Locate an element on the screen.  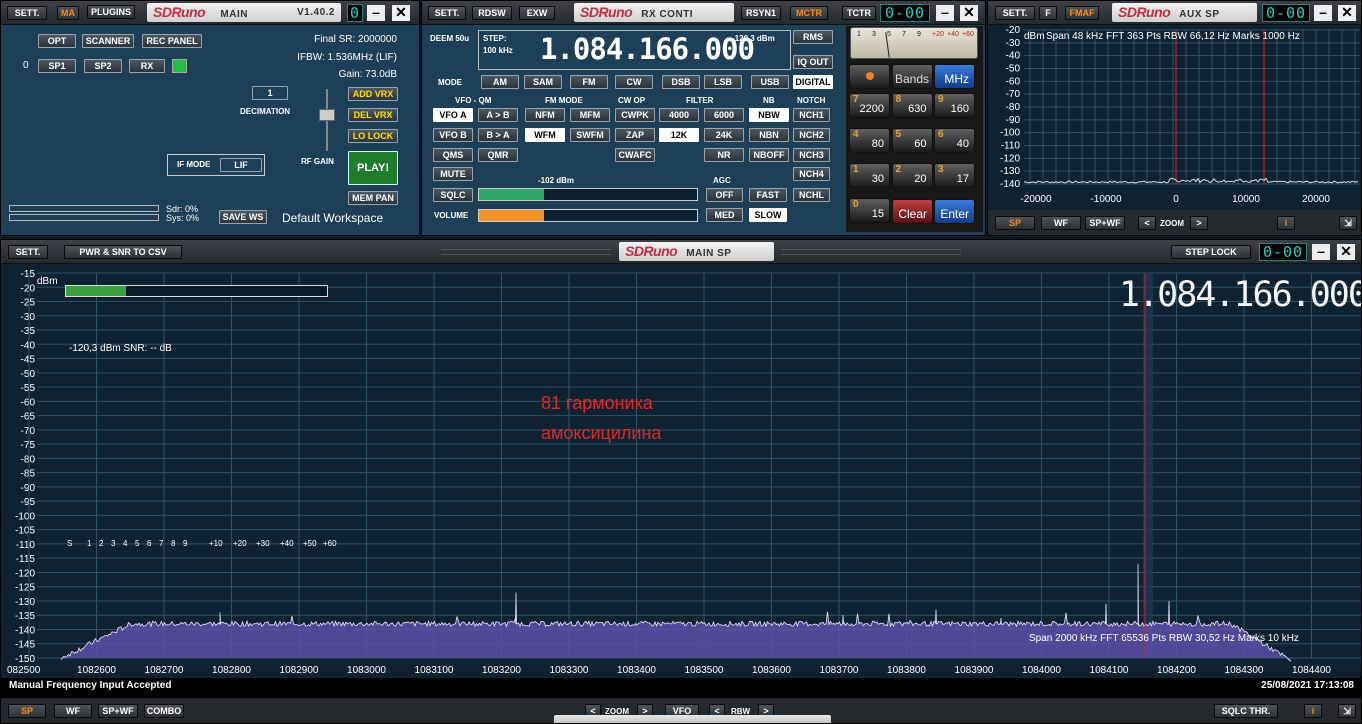
mhz-key: MHz is located at coordinates (954, 76).